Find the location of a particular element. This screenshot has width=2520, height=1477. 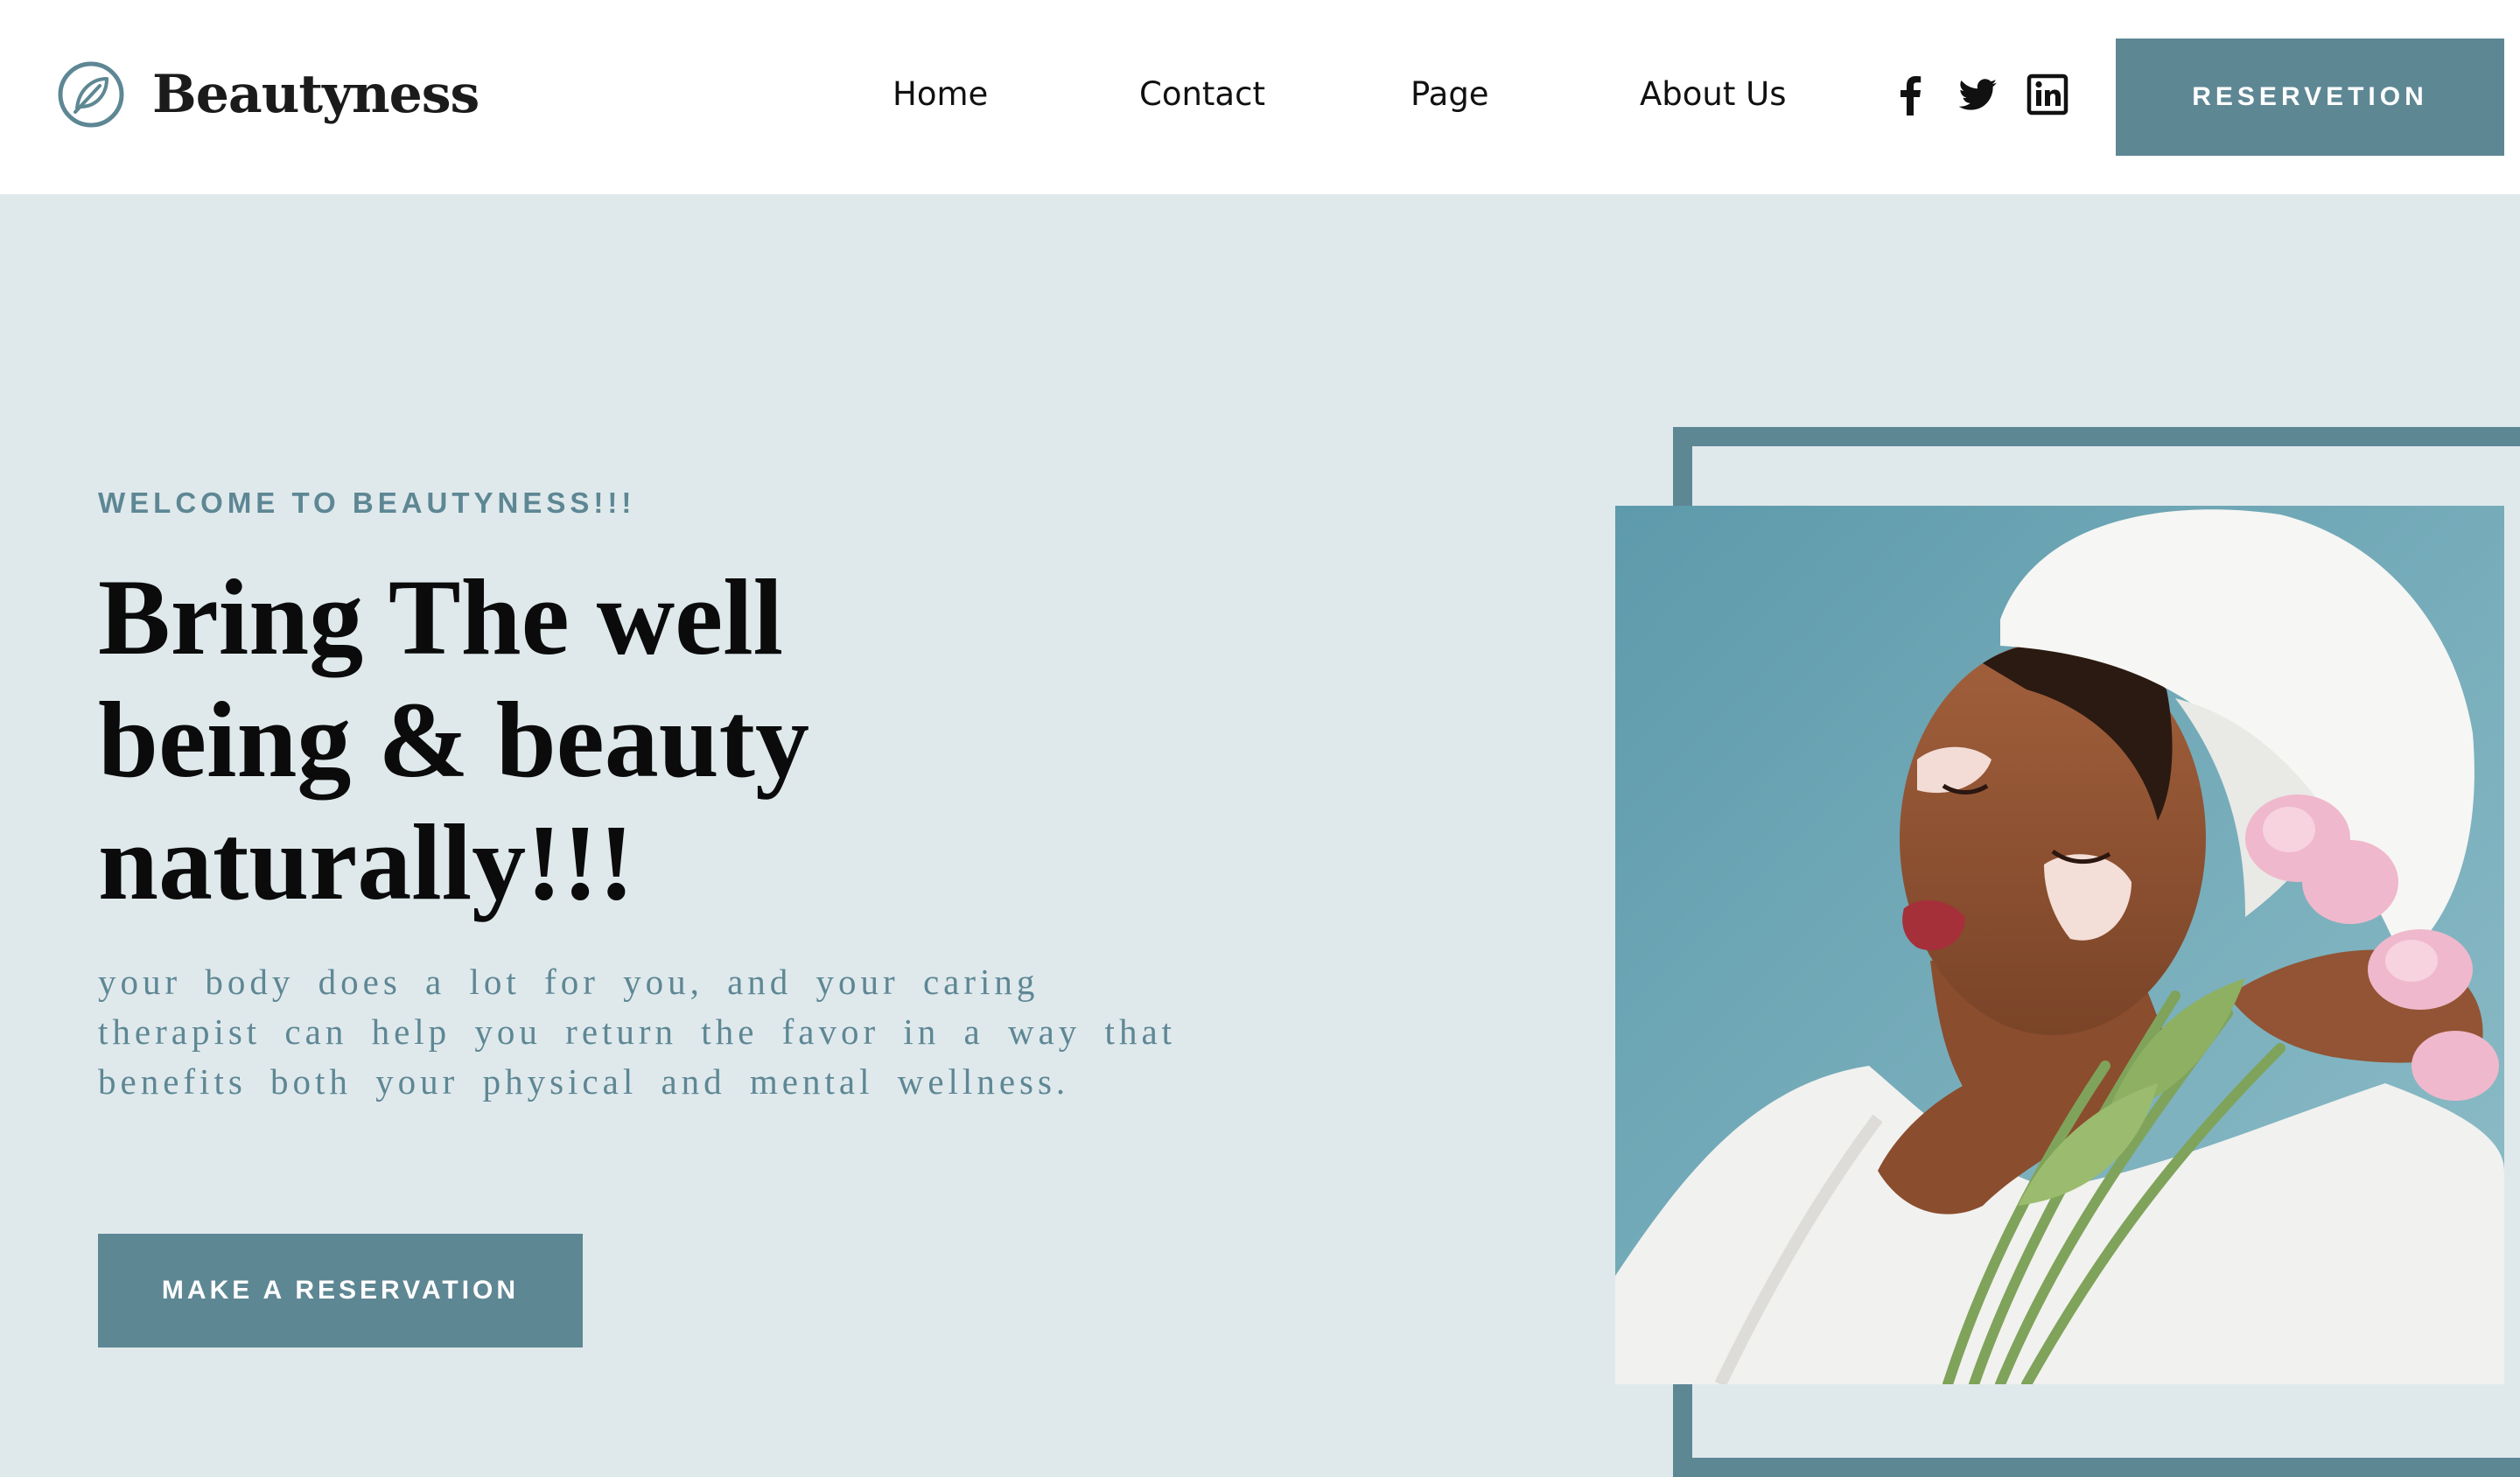

linkedin-icon is located at coordinates (2047, 95).